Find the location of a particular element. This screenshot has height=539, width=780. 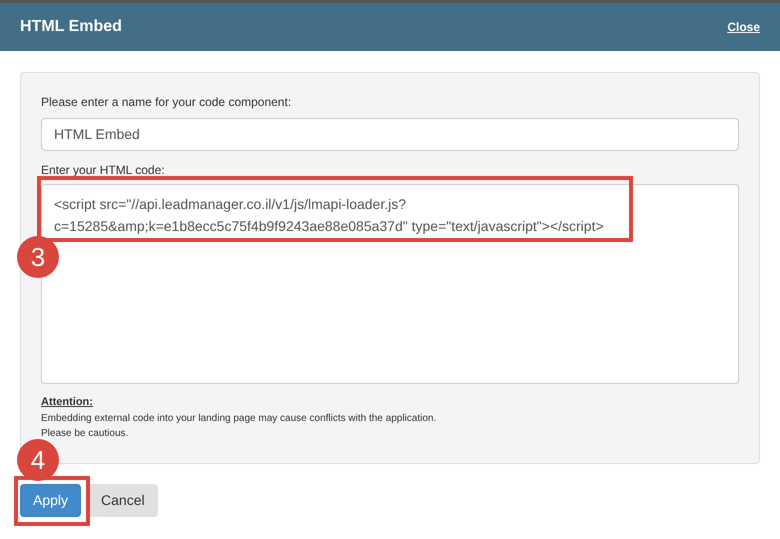

attention-text: Embedding external code into your landing page may cause conflicts with the application. is located at coordinates (238, 419).